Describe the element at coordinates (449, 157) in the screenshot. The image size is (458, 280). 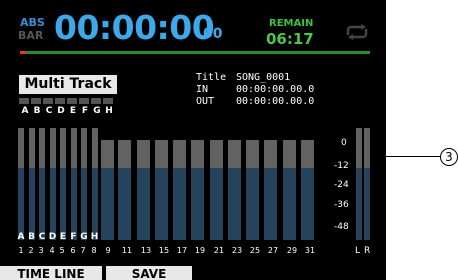
I see `callout-number: 3` at that location.